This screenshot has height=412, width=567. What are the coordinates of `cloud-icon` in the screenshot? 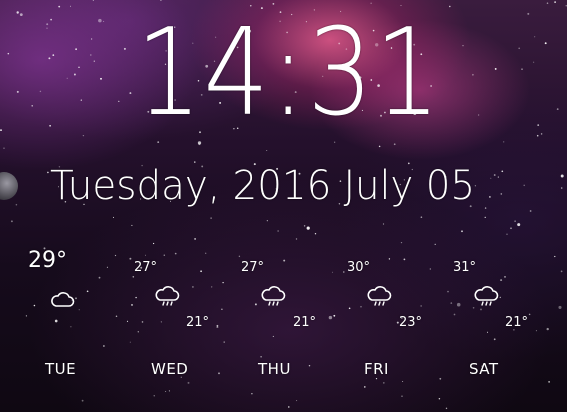 It's located at (63, 299).